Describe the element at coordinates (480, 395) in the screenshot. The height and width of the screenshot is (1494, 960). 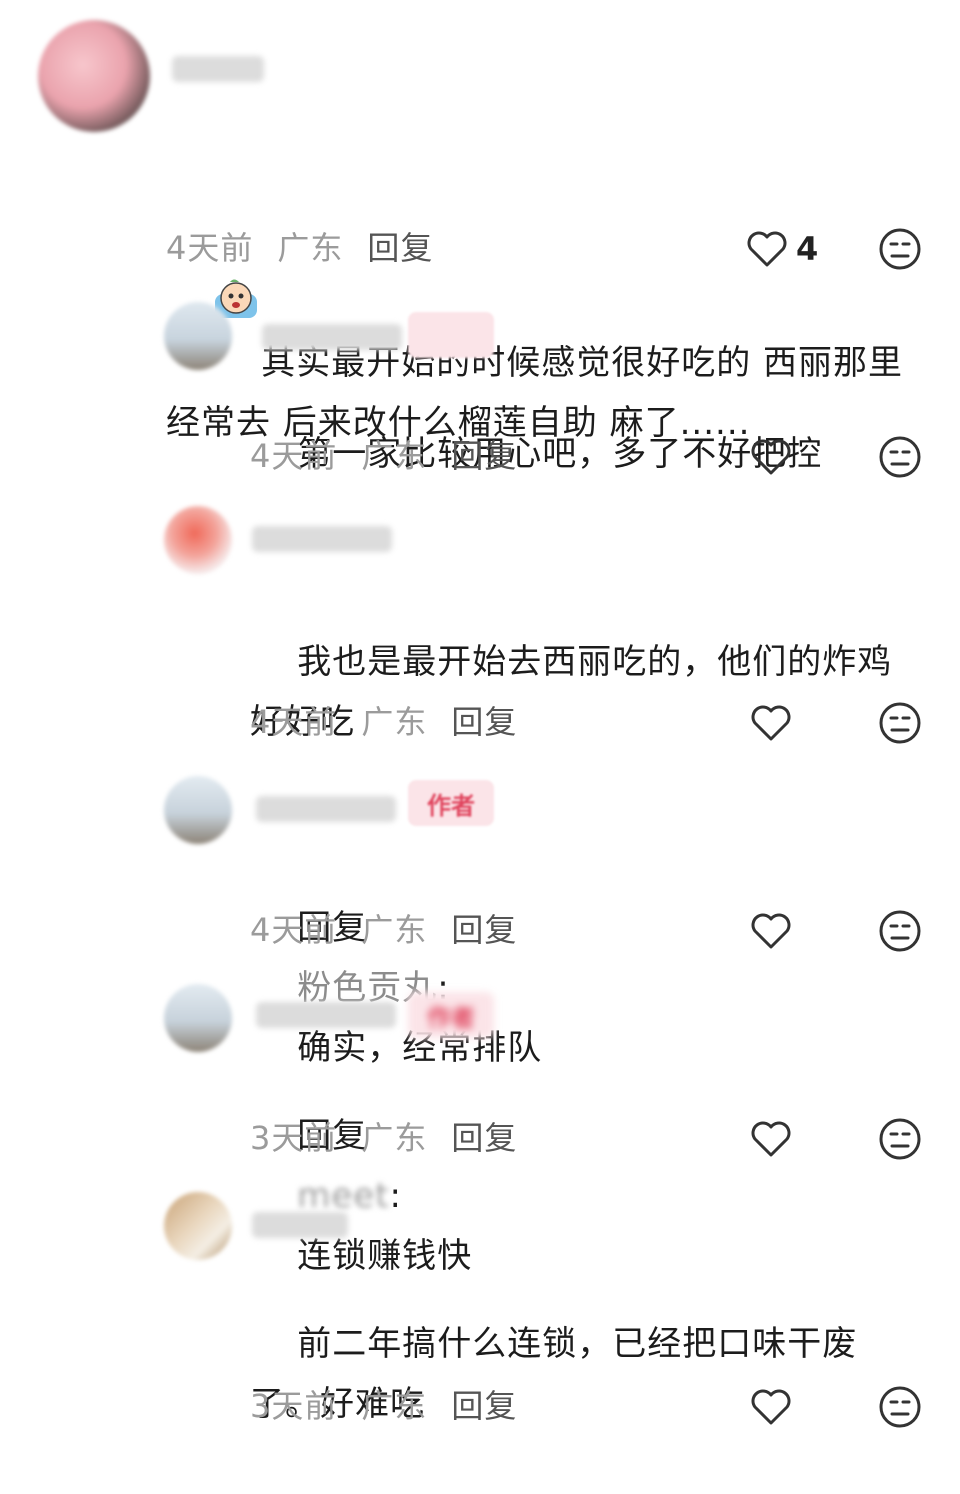
I see `reply-item: 第一家比较用心吧，多了不好把控 4天前 广东 回复` at that location.